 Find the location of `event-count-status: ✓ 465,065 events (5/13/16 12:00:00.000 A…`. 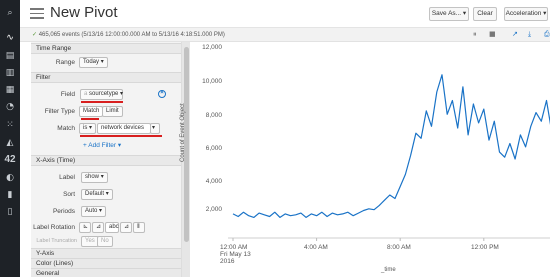

event-count-status: ✓ 465,065 events (5/13/16 12:00:00.000 A… is located at coordinates (128, 34).